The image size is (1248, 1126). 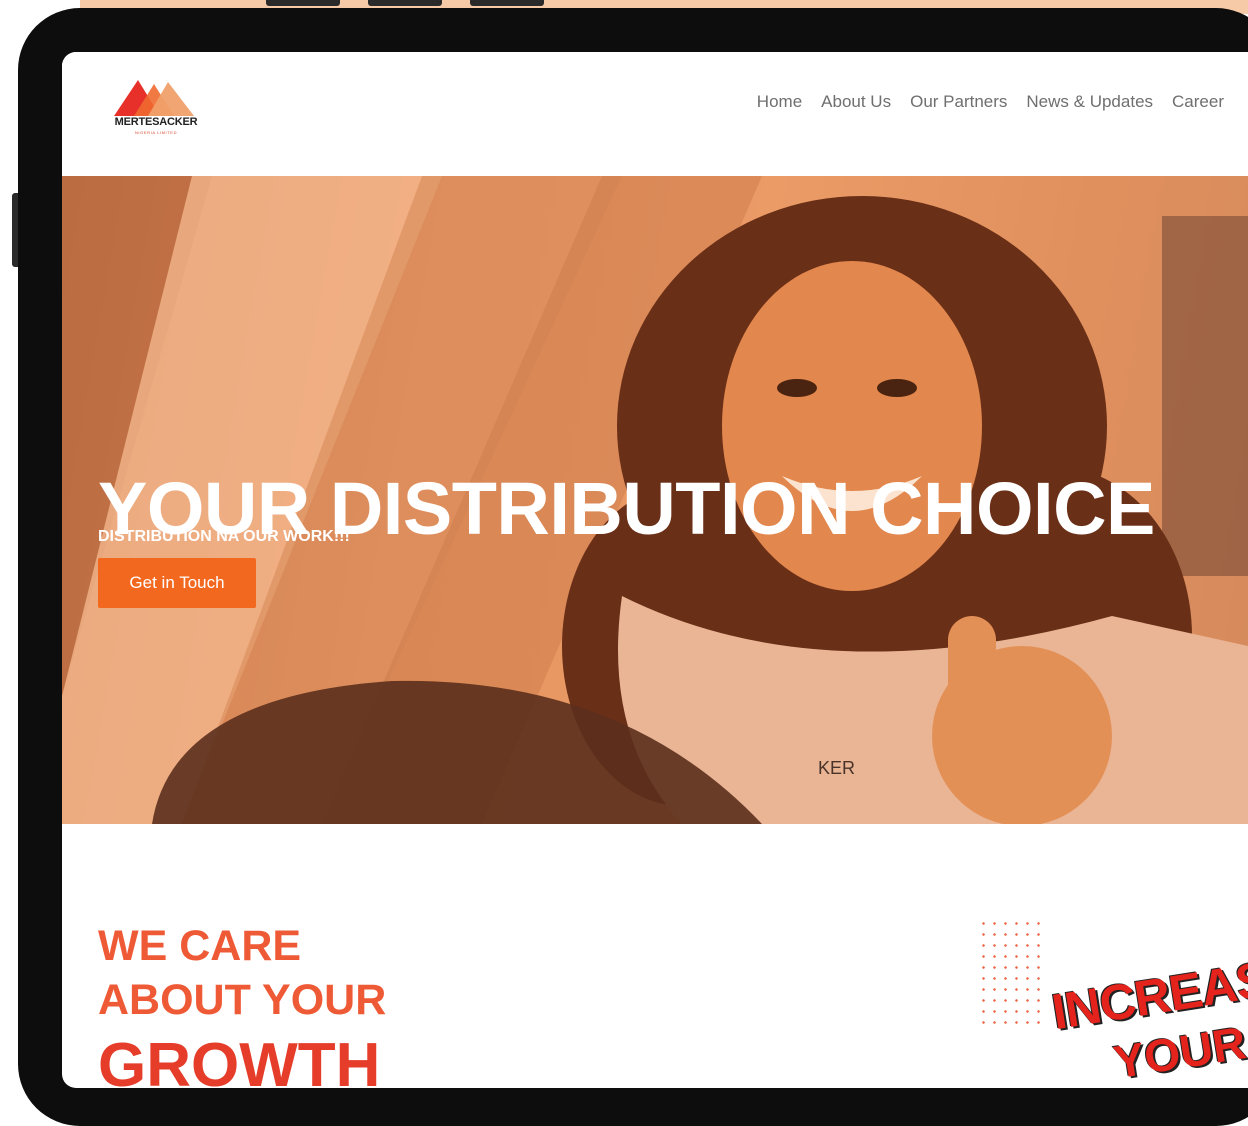 What do you see at coordinates (242, 1000) in the screenshot?
I see `growth-heading-line2: ABOUT YOUR` at bounding box center [242, 1000].